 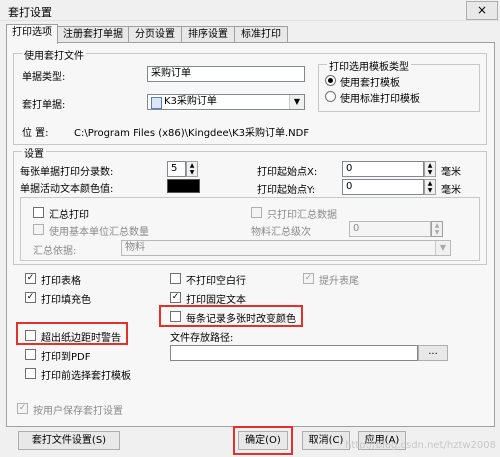 I want to click on summary-print-label: 汇总打印, so click(x=69, y=215).